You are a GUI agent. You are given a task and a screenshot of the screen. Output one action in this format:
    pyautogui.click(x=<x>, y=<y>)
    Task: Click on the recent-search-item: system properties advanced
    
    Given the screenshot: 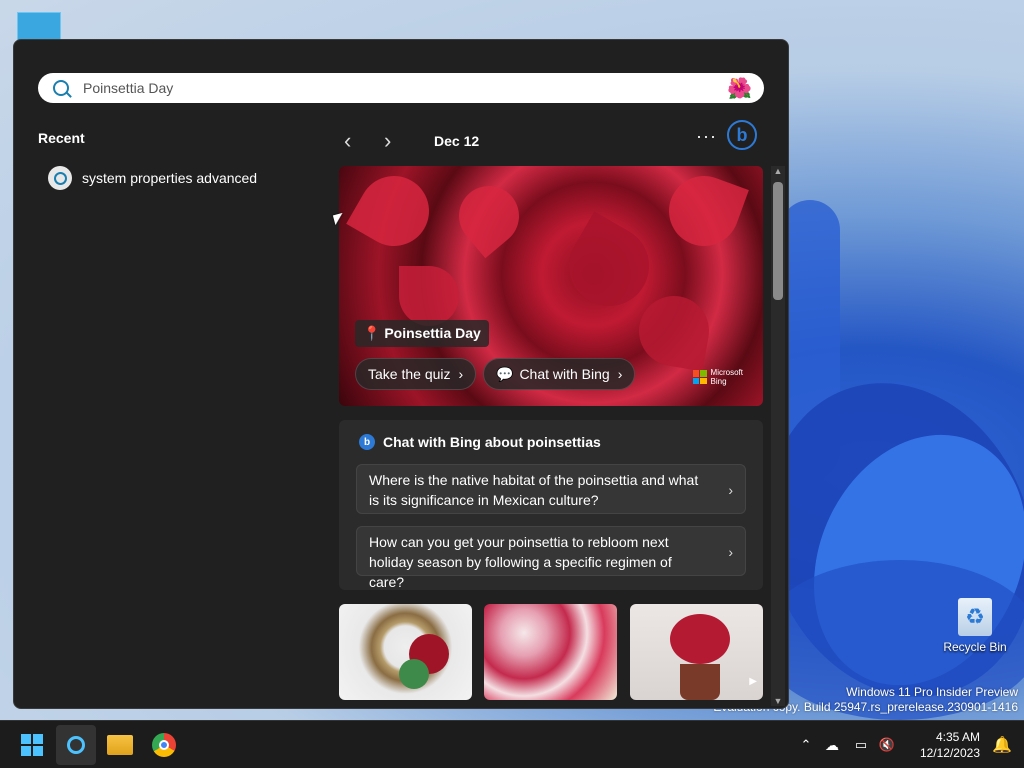 What is the action you would take?
    pyautogui.click(x=152, y=178)
    